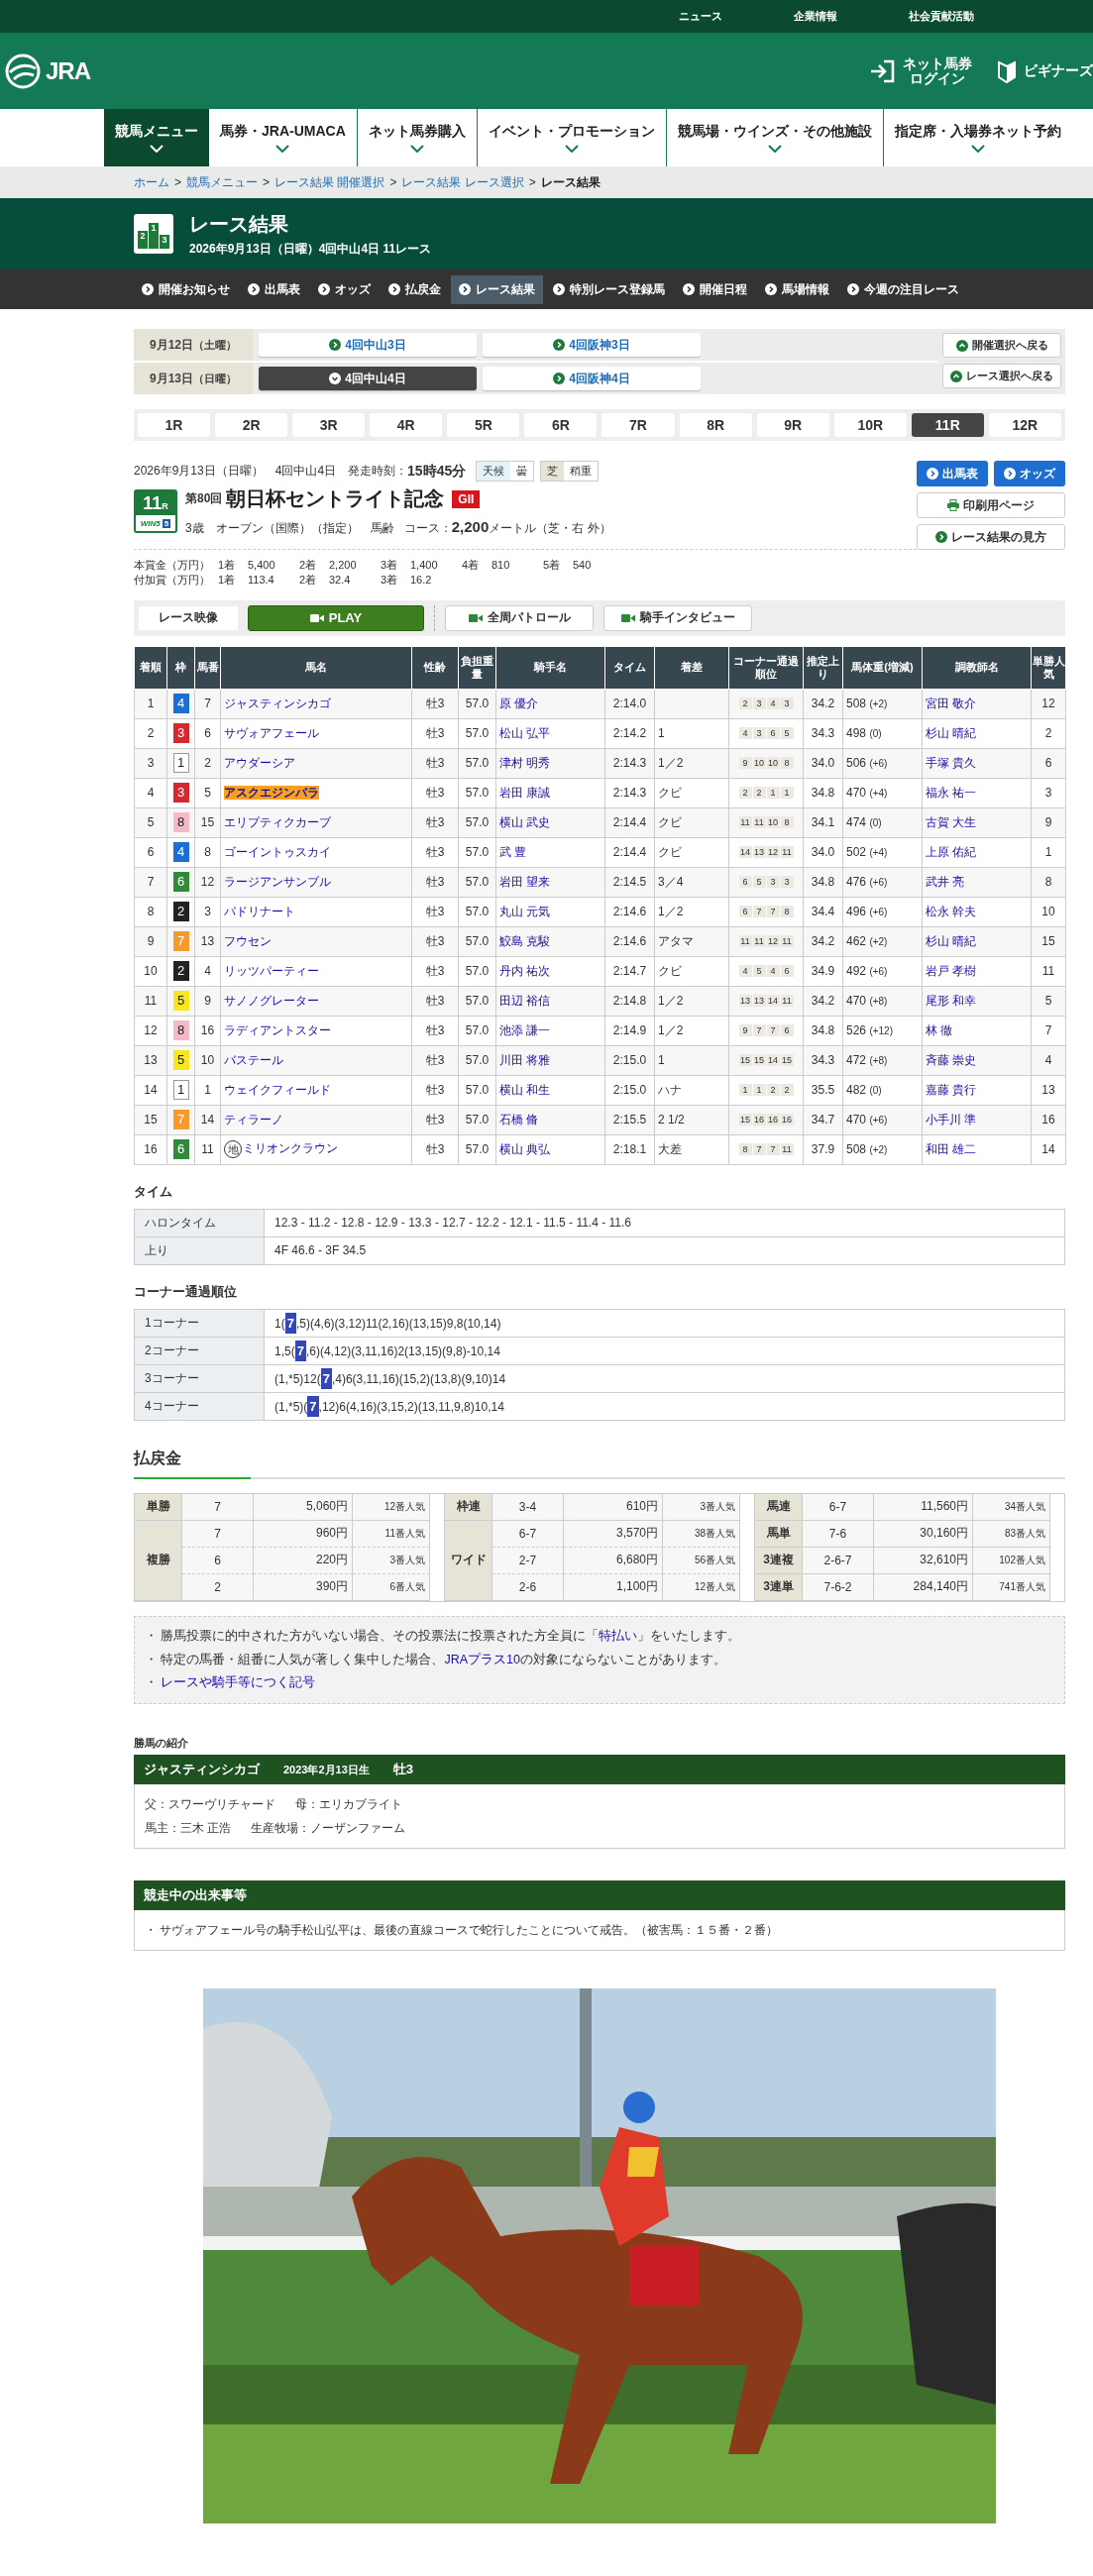  Describe the element at coordinates (592, 379) in the screenshot. I see `venue-button: 4回阪神4日` at that location.